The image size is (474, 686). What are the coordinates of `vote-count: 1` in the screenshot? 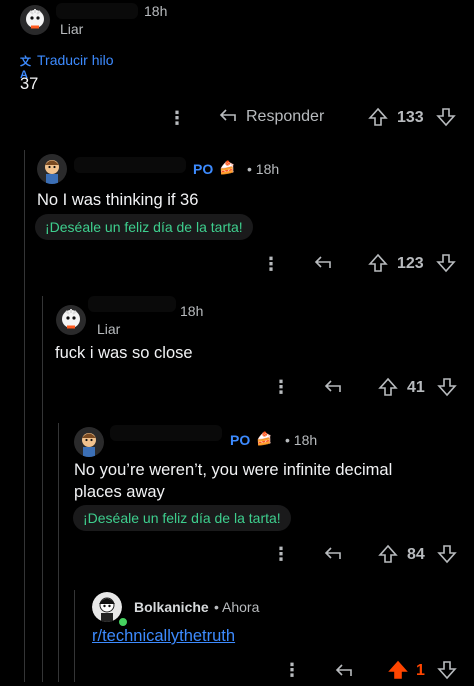 It's located at (420, 670).